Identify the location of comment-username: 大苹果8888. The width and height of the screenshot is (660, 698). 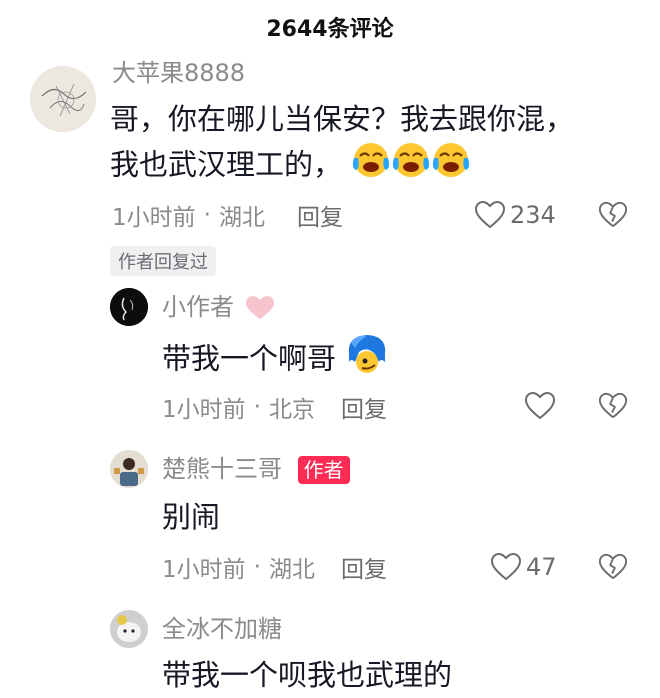
(178, 69).